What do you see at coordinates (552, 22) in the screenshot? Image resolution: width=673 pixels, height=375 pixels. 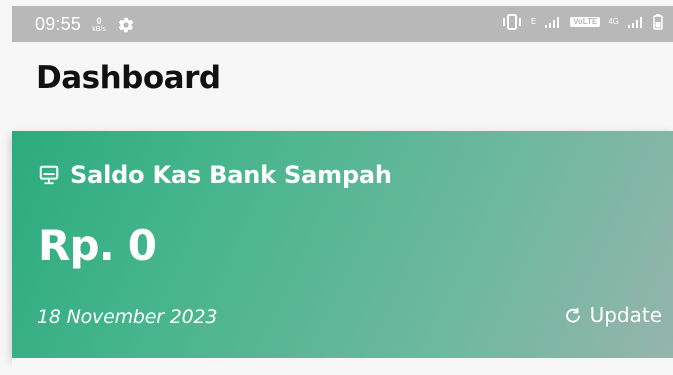 I see `signal-icon` at bounding box center [552, 22].